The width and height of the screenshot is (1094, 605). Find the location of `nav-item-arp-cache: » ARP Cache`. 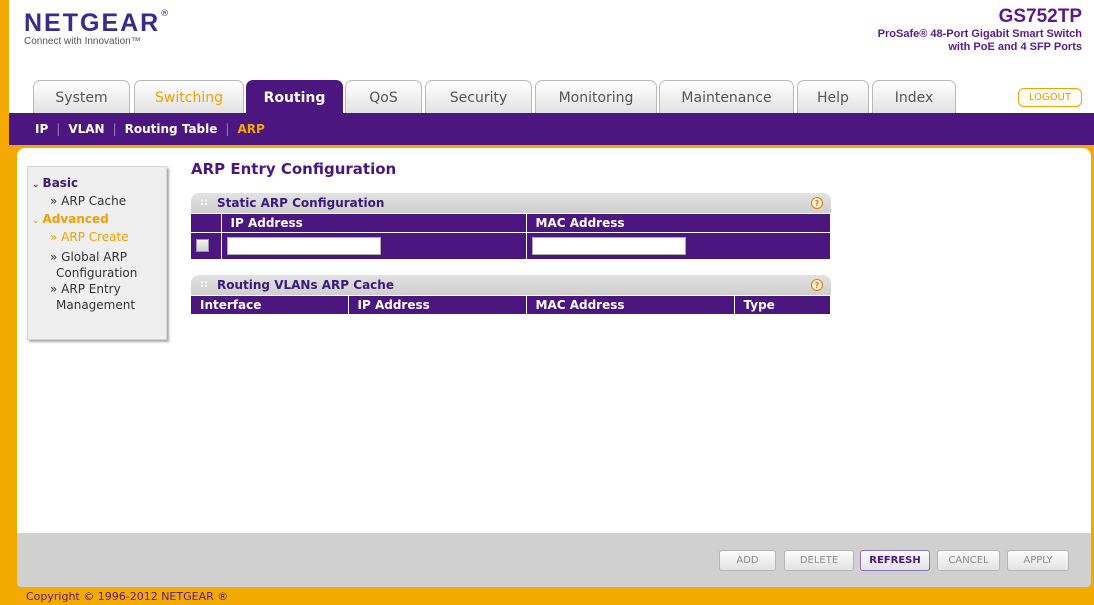

nav-item-arp-cache: » ARP Cache is located at coordinates (97, 201).